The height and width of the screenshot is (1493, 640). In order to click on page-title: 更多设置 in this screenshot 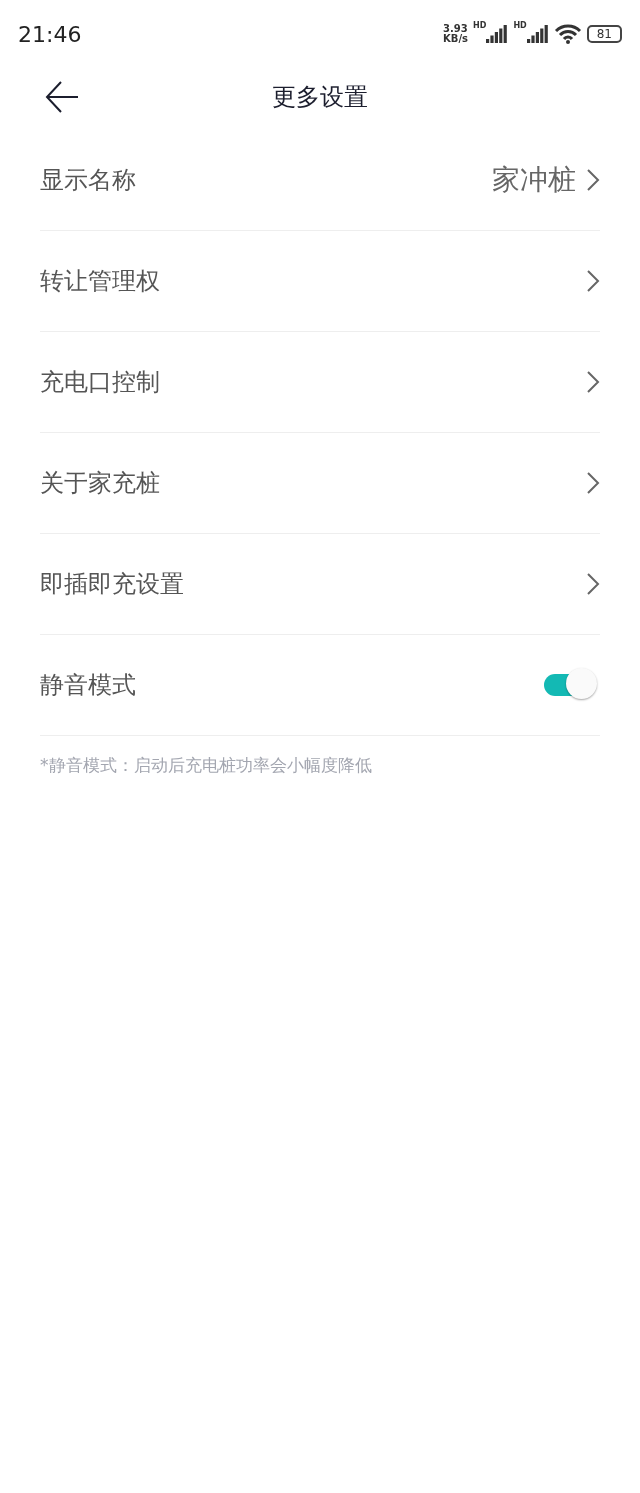, I will do `click(320, 97)`.